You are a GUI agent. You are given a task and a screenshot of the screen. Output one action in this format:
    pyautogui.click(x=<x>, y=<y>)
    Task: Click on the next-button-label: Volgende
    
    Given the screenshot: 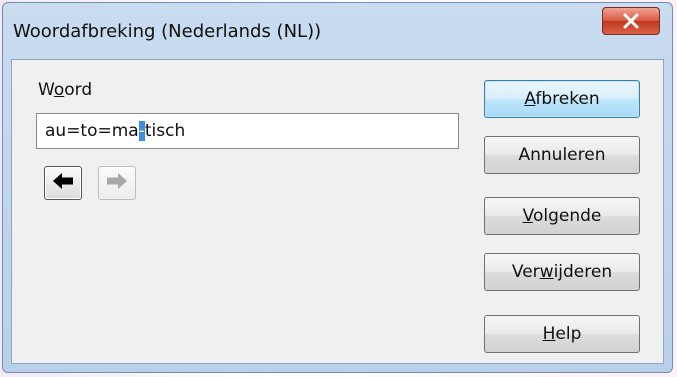 What is the action you would take?
    pyautogui.click(x=562, y=216)
    